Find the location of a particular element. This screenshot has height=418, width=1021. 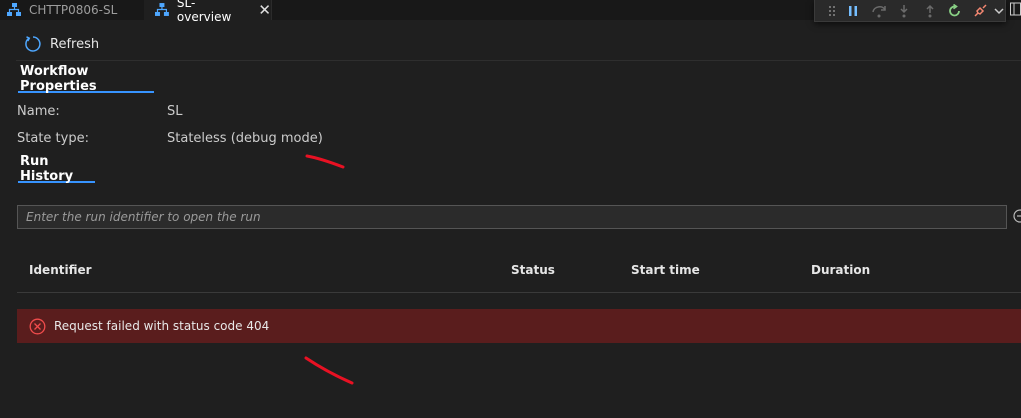

name-value: SL is located at coordinates (175, 111).